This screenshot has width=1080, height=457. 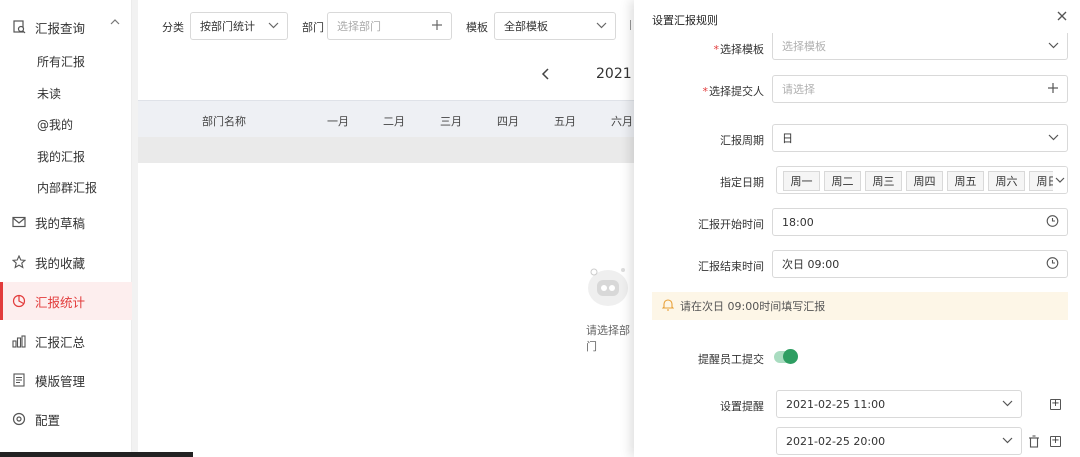 What do you see at coordinates (920, 89) in the screenshot?
I see `submitter-input: 请选择` at bounding box center [920, 89].